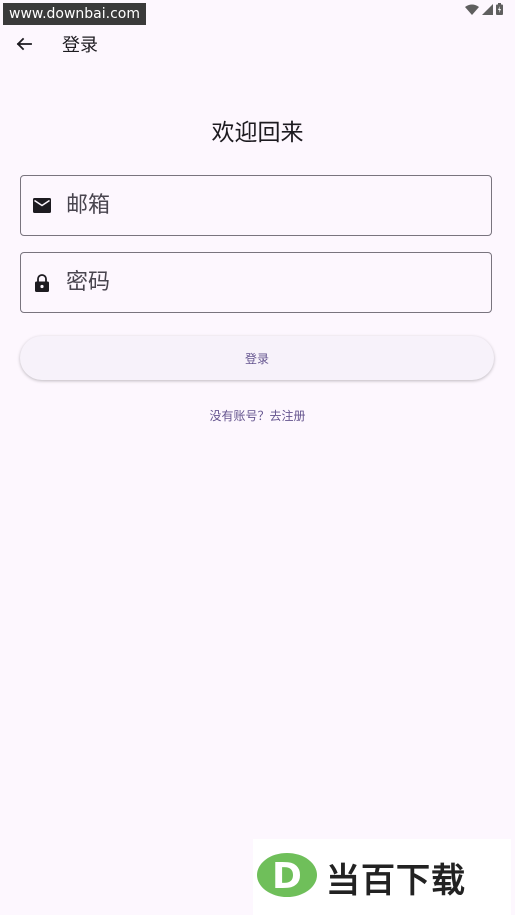 The height and width of the screenshot is (915, 515). Describe the element at coordinates (396, 880) in the screenshot. I see `brand-name: 当百下载` at that location.